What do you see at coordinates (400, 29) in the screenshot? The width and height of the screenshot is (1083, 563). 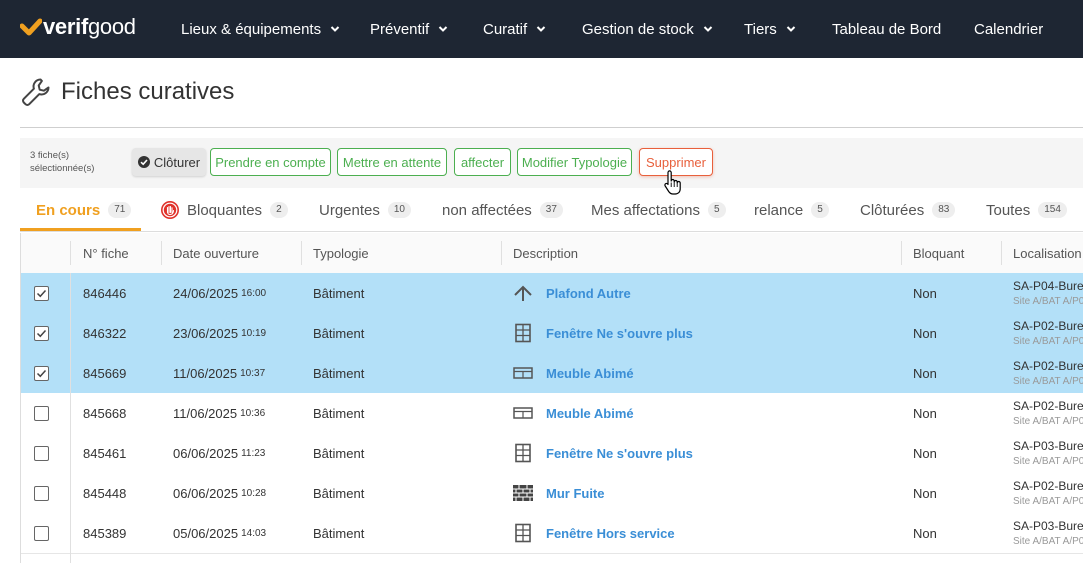 I see `nav-item-label: Préventif` at bounding box center [400, 29].